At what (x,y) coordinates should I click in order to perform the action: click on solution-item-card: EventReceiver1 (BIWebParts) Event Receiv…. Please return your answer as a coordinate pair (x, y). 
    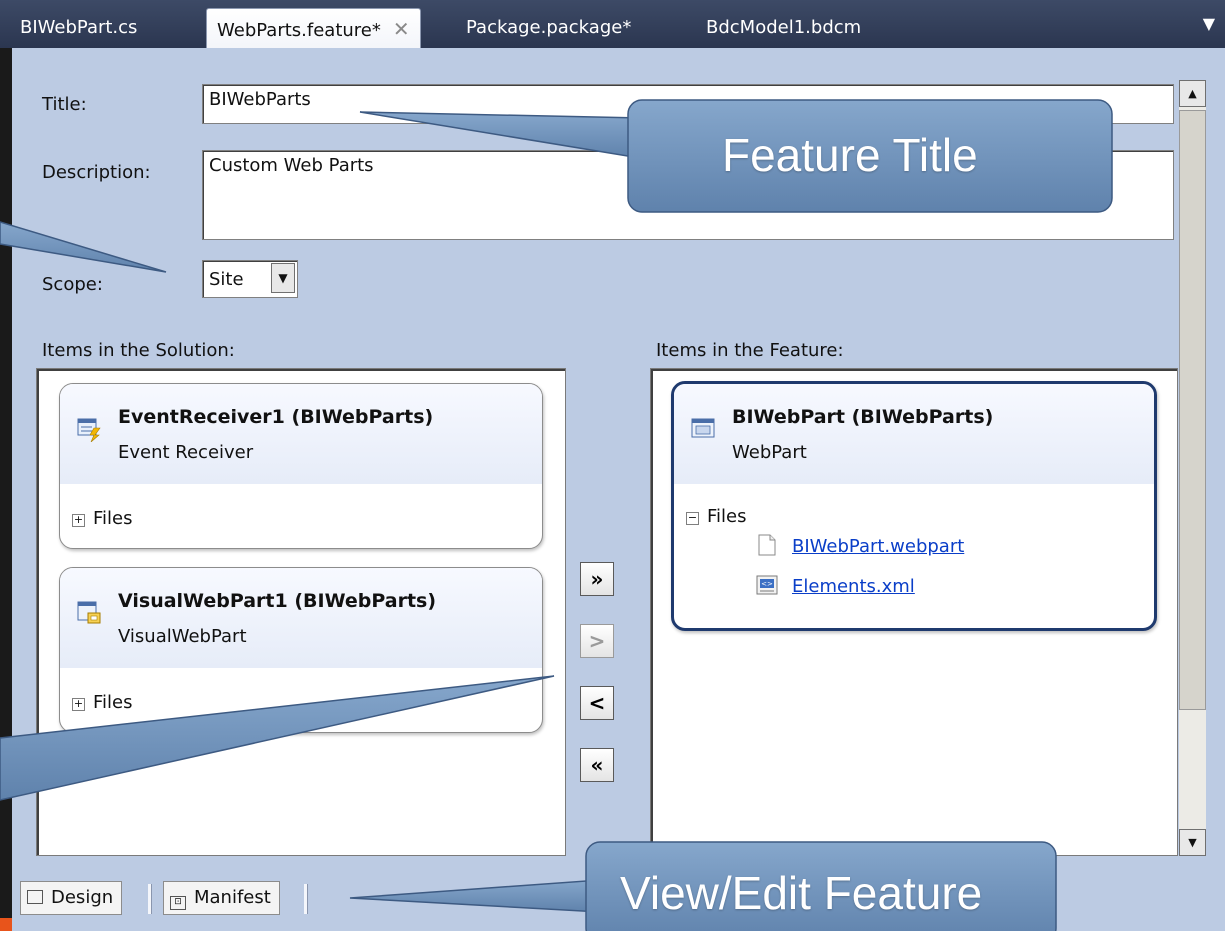
    Looking at the image, I should click on (301, 466).